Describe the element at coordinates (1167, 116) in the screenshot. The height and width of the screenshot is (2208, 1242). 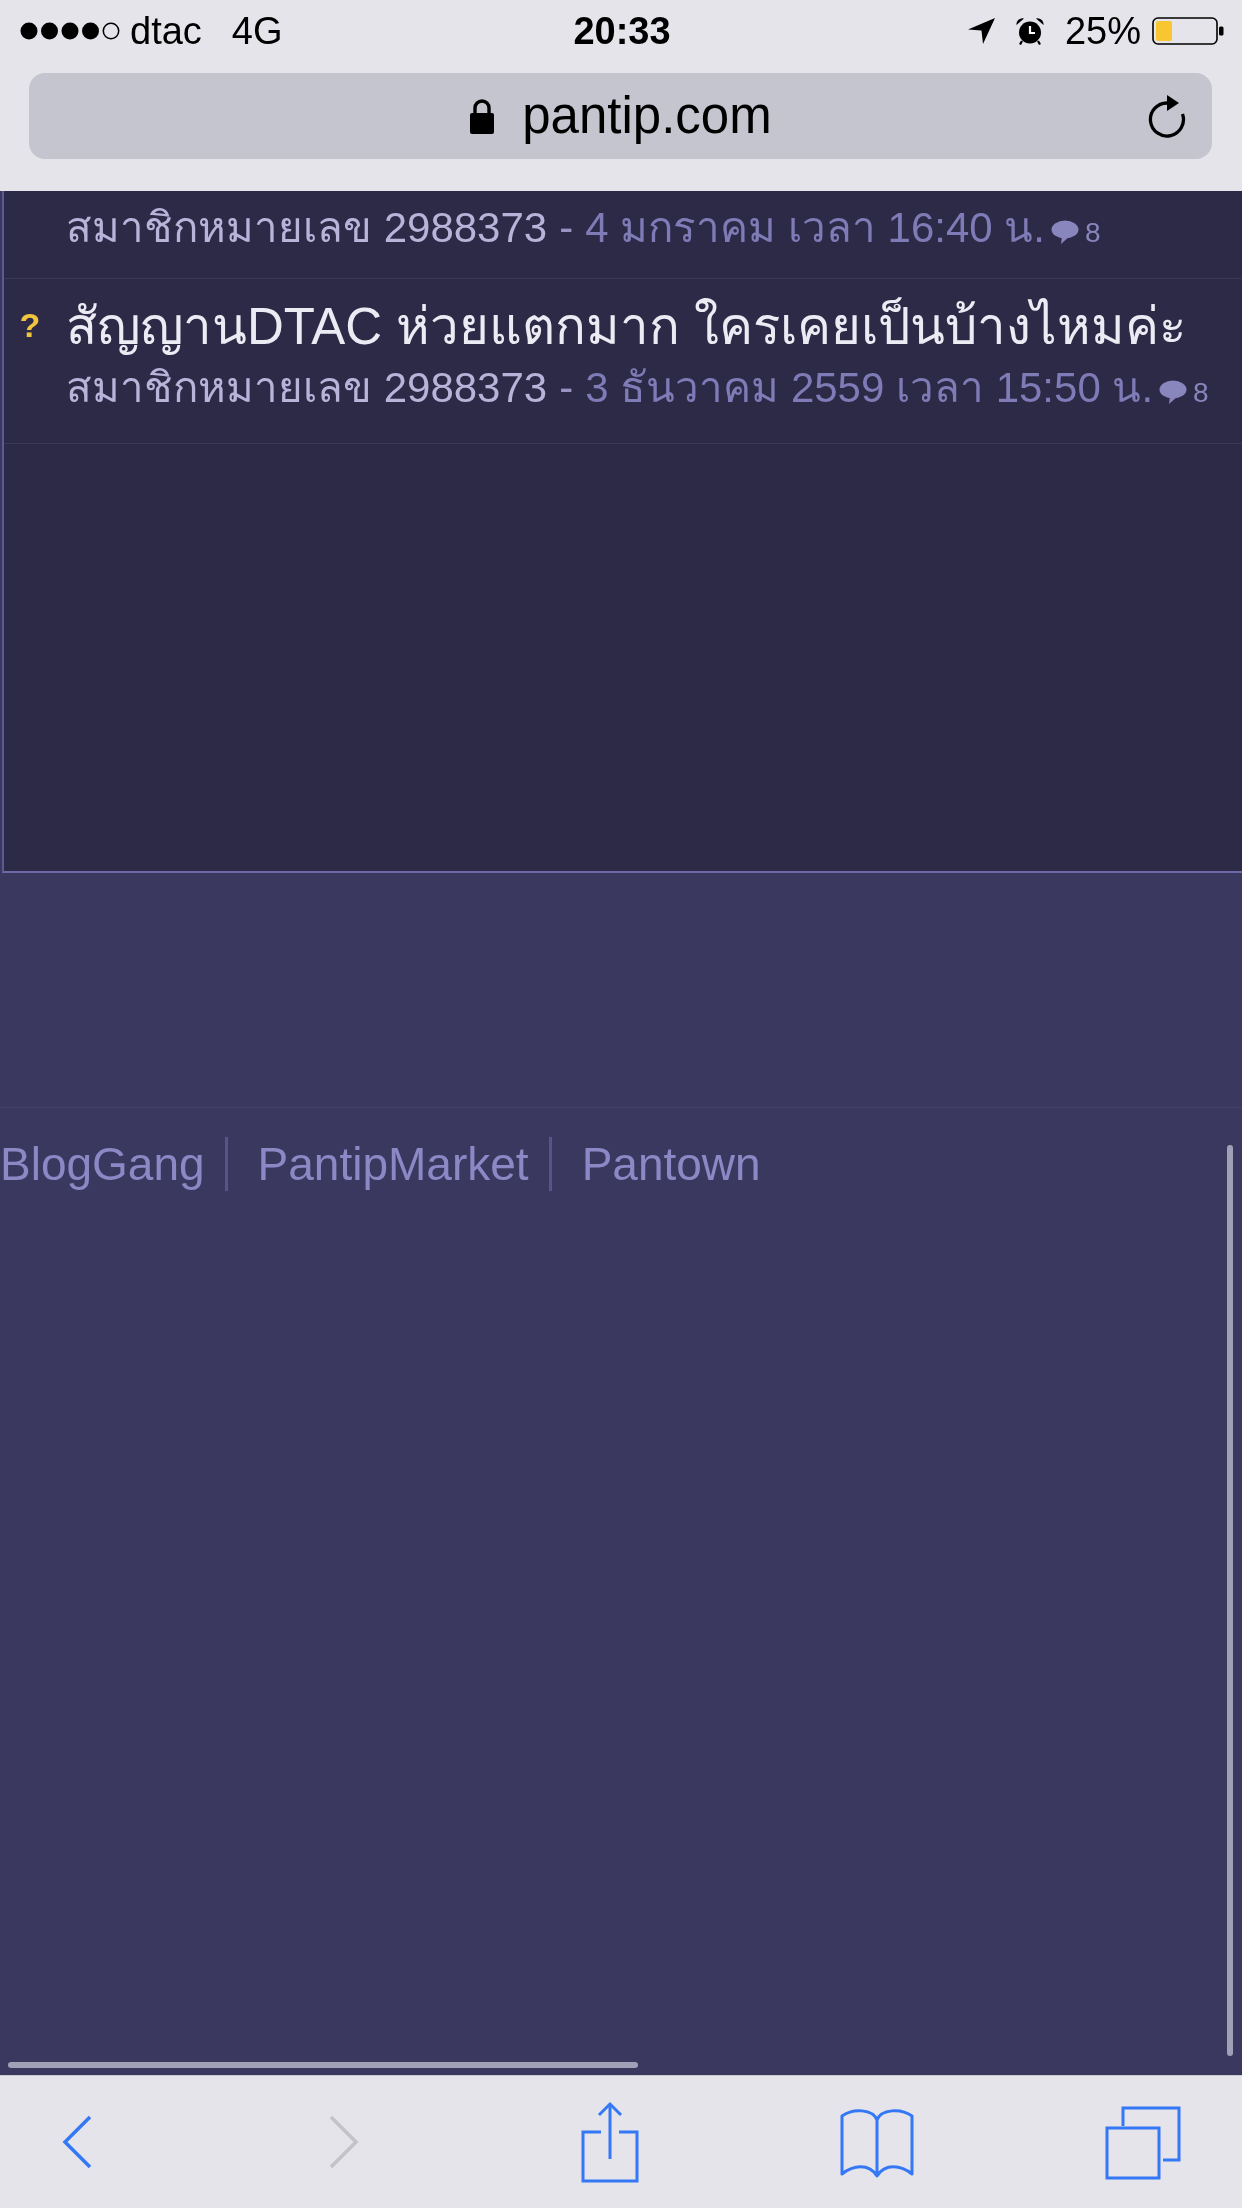
I see `reload-icon` at that location.